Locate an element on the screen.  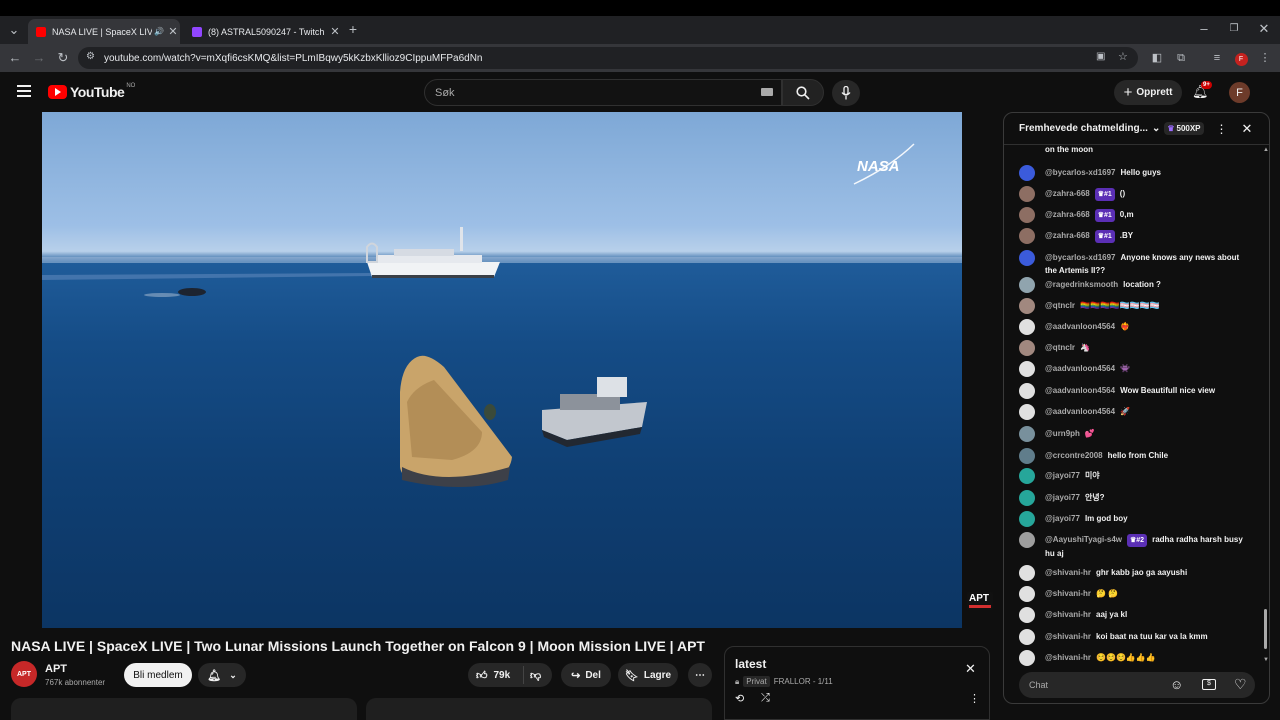
keyboard-icon is located at coordinates (767, 92).